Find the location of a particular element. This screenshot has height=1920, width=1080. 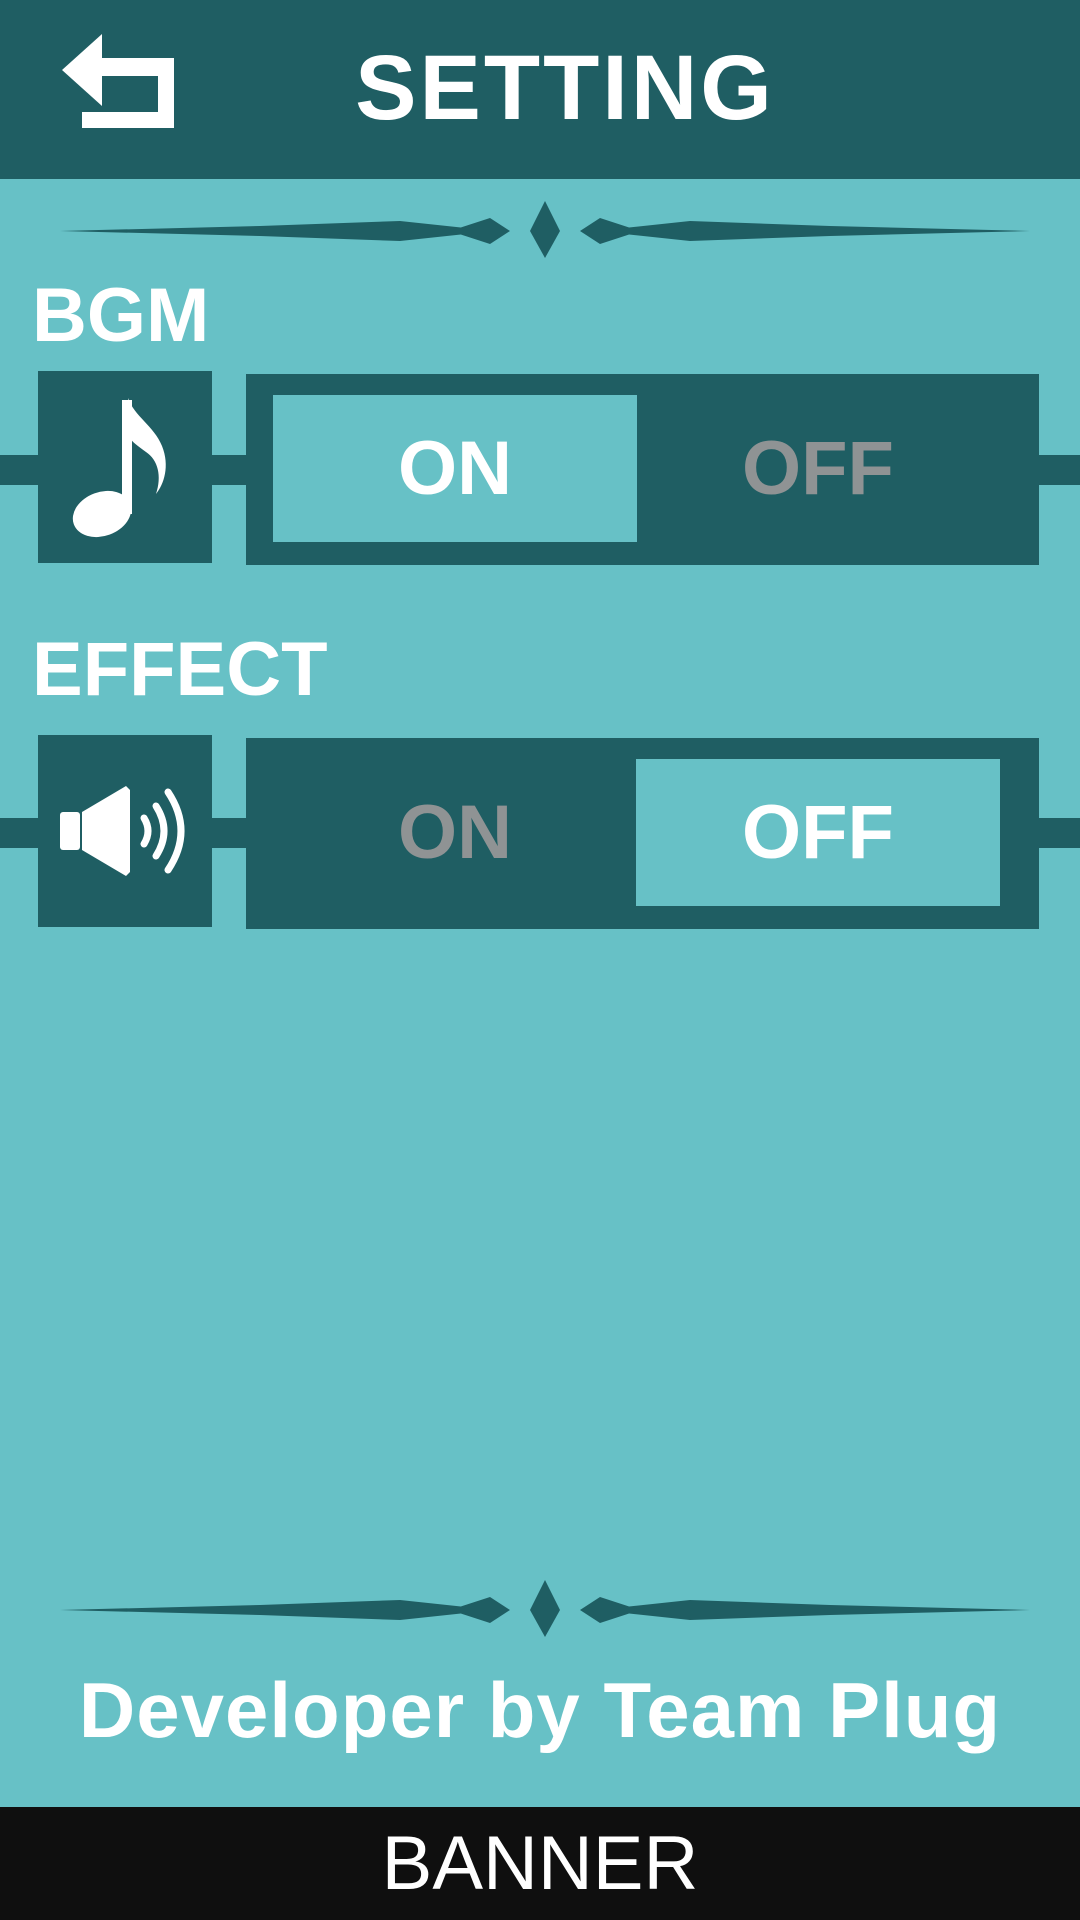

effect-toggle: ON OFF is located at coordinates (642, 833).